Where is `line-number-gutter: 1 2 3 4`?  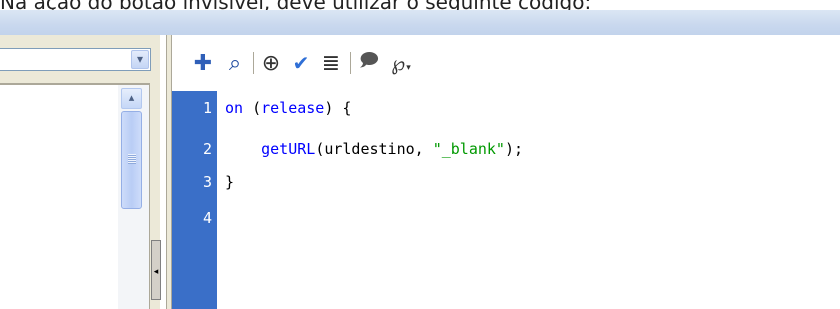 line-number-gutter: 1 2 3 4 is located at coordinates (194, 200).